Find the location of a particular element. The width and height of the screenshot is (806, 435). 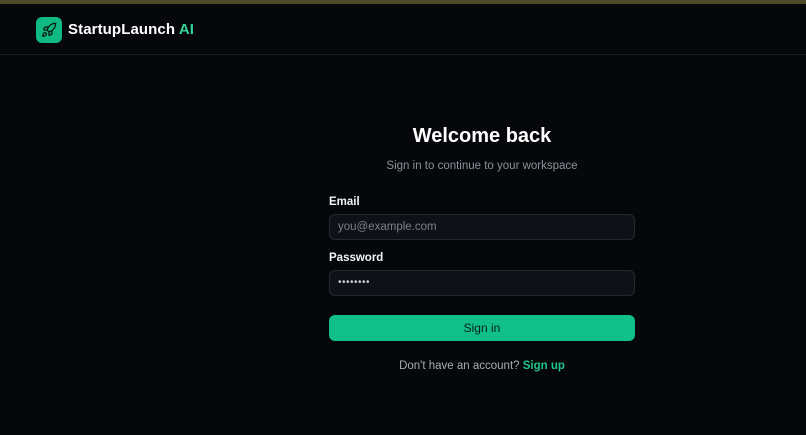

sign-up-link: Sign up is located at coordinates (544, 366).